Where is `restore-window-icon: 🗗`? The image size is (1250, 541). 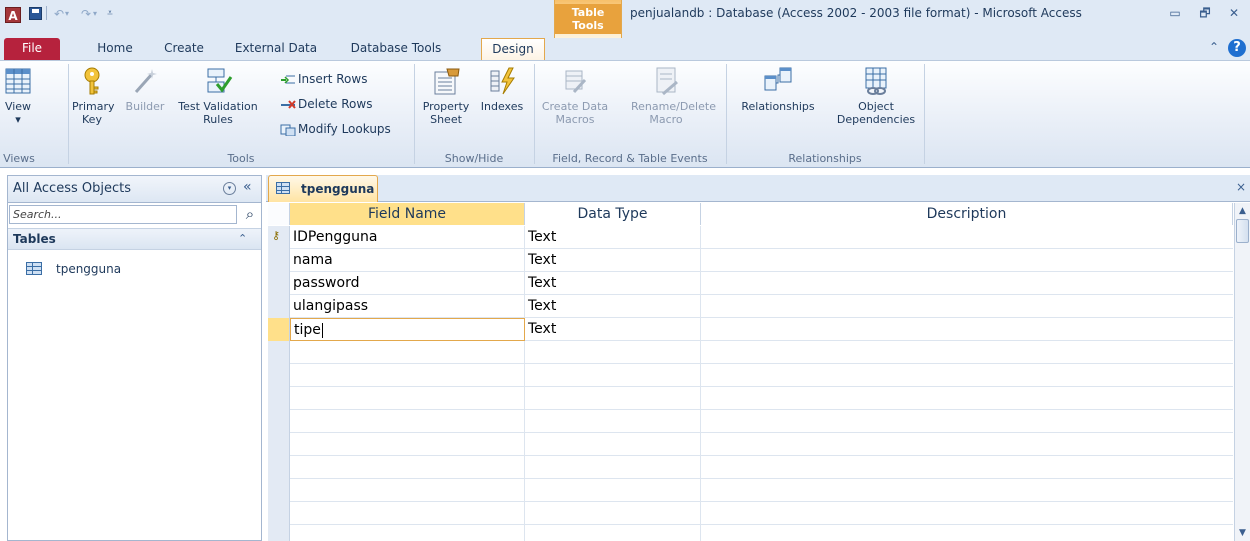
restore-window-icon: 🗗 is located at coordinates (1205, 13).